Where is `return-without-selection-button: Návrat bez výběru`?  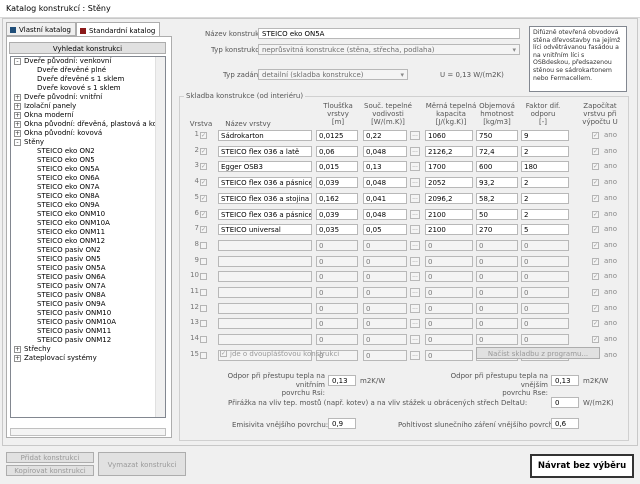 return-without-selection-button: Návrat bez výběru is located at coordinates (582, 466).